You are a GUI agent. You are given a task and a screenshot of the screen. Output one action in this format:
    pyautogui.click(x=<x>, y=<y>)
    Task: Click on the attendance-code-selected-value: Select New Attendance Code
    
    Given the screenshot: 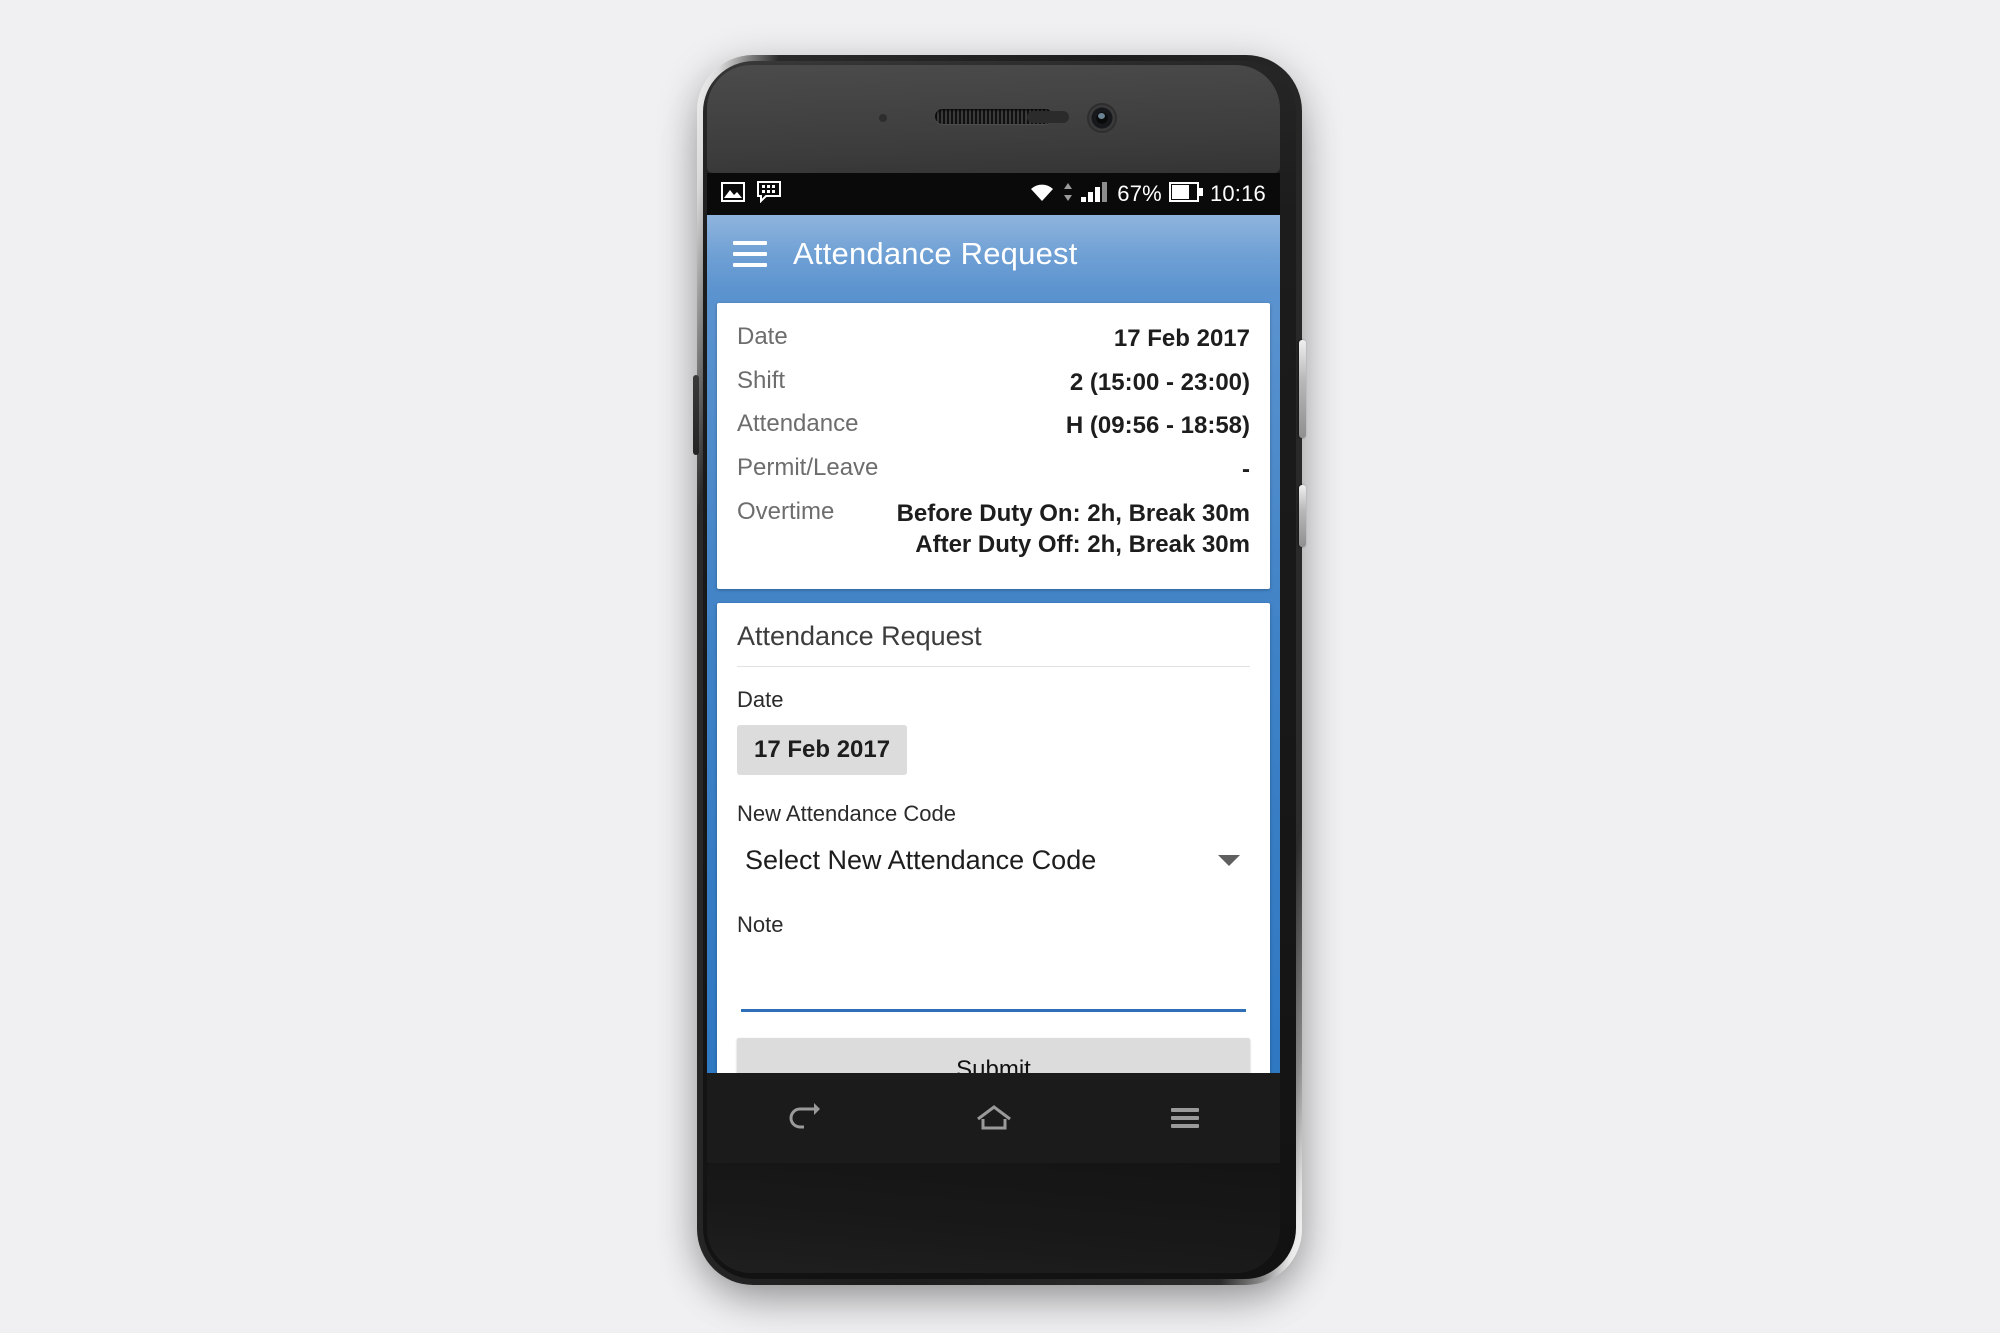 What is the action you would take?
    pyautogui.click(x=921, y=860)
    